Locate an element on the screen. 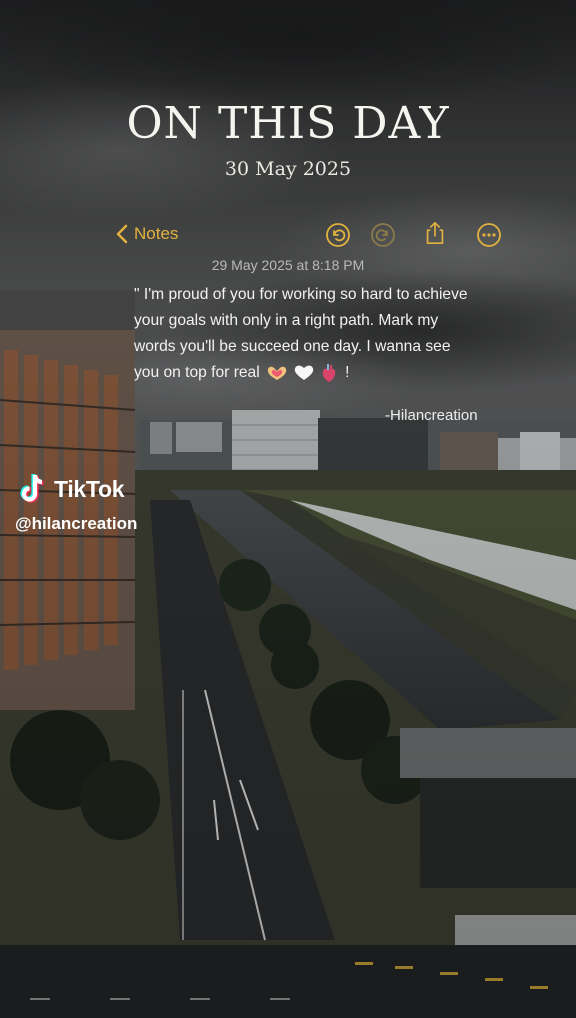  notes-back-button: Notes is located at coordinates (147, 234).